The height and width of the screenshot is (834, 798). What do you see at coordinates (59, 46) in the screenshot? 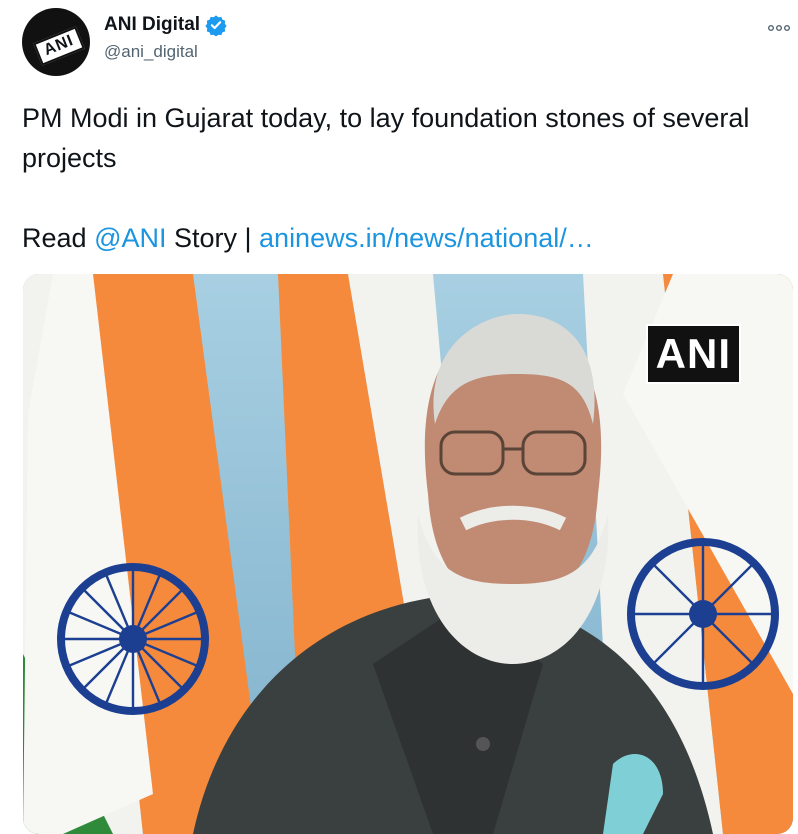
I see `ani-logo: ANI` at bounding box center [59, 46].